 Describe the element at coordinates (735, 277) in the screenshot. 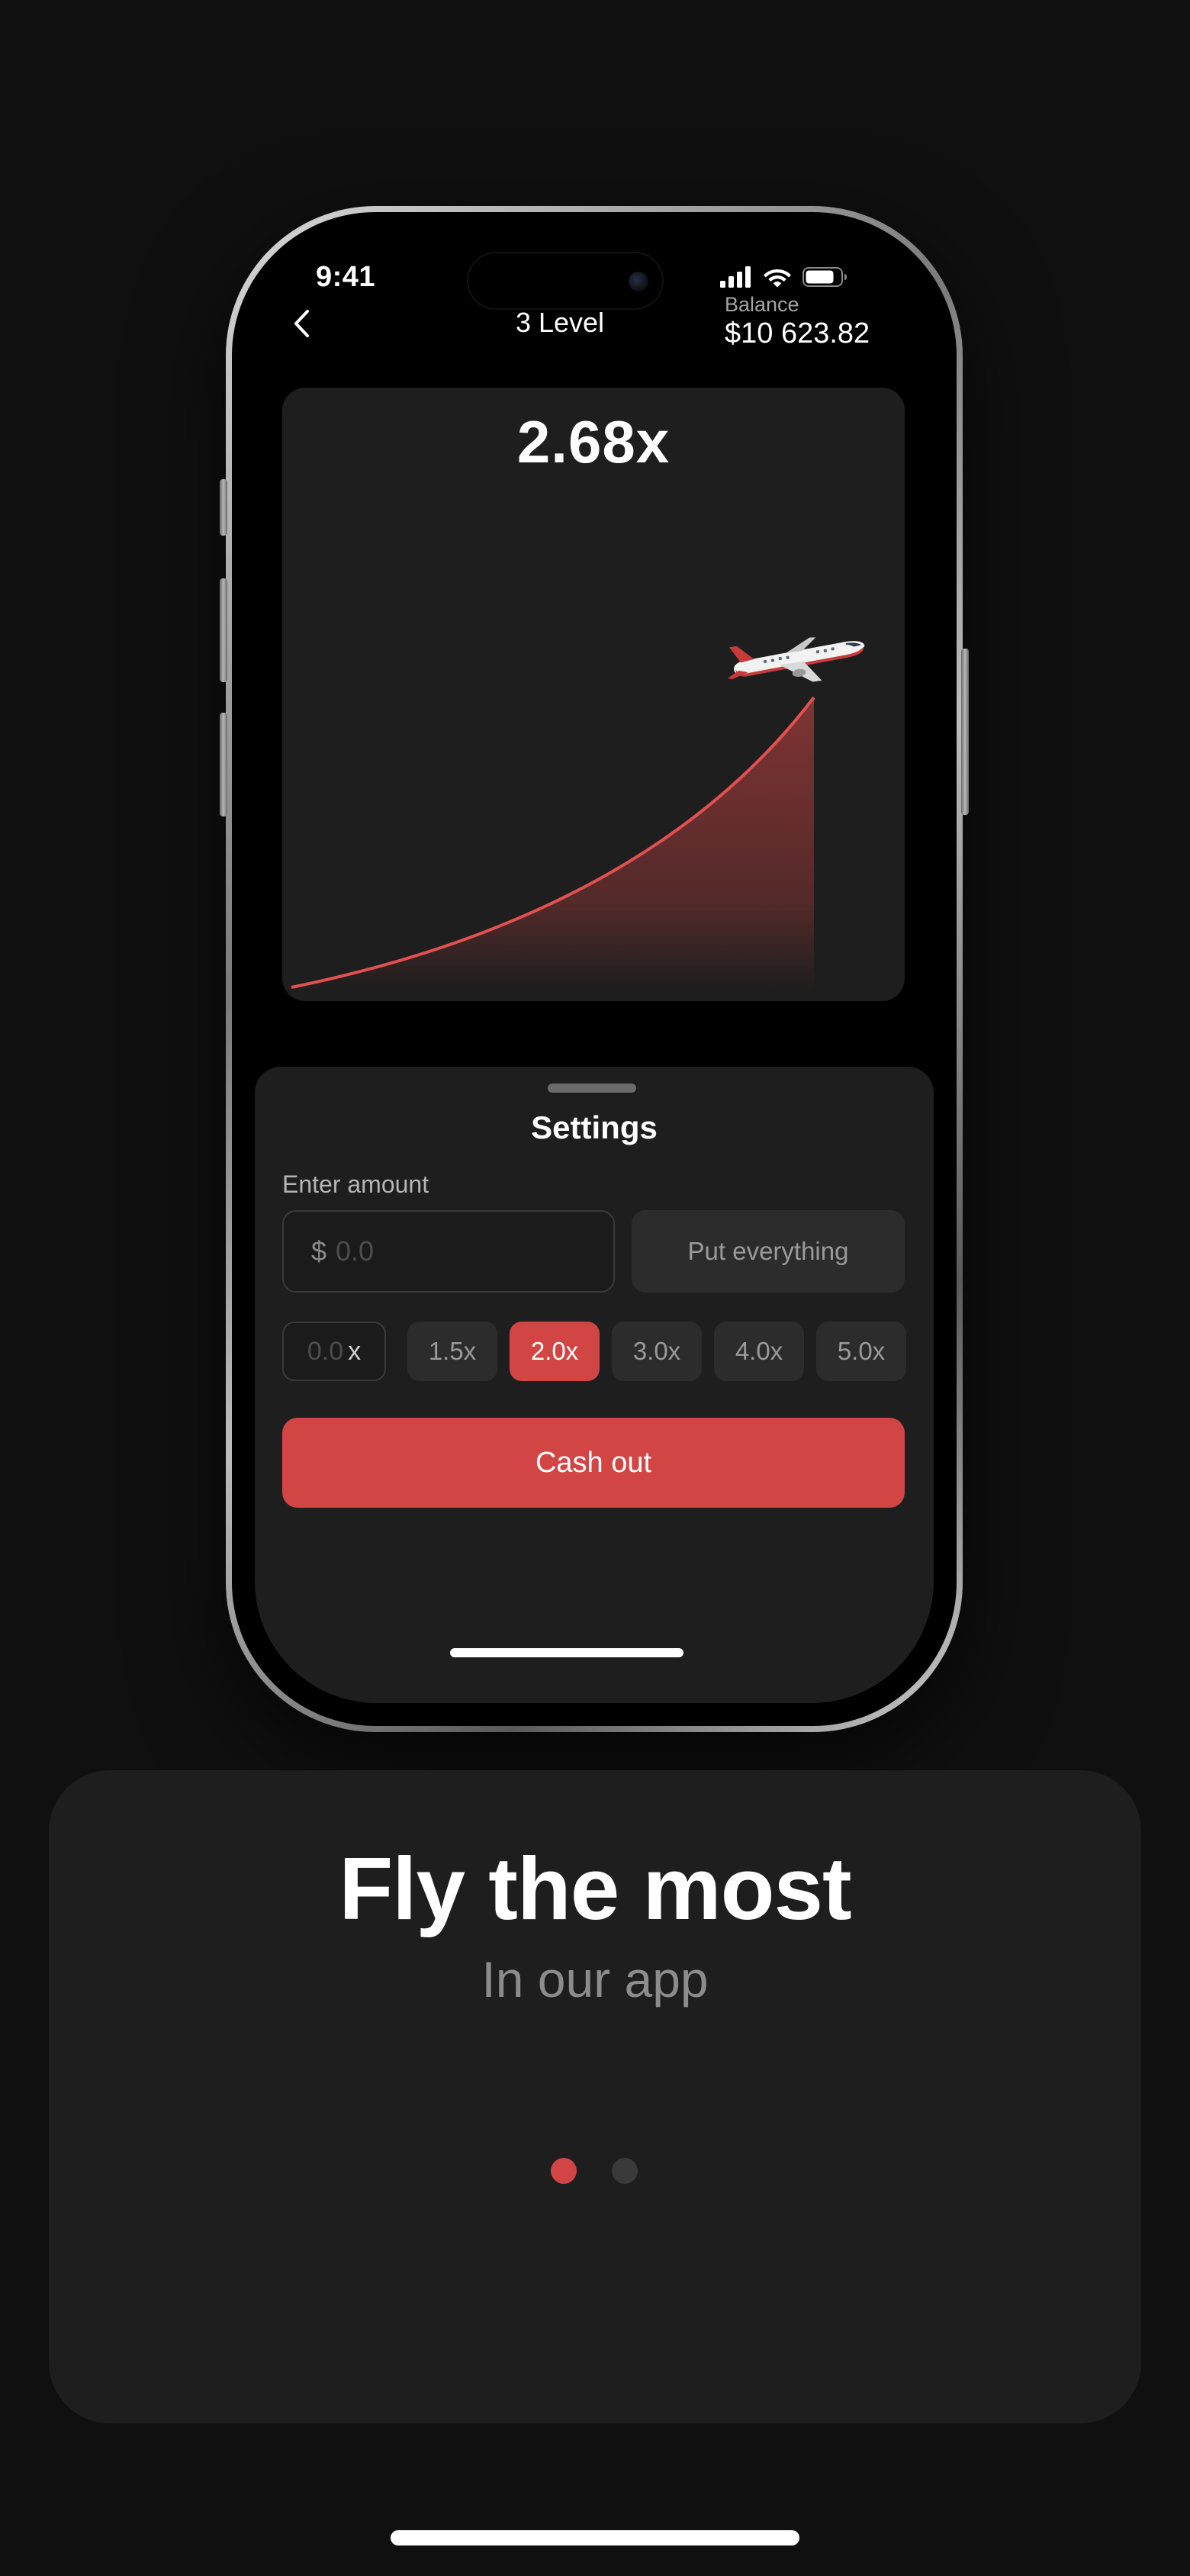

I see `cellular-signal-icon` at that location.